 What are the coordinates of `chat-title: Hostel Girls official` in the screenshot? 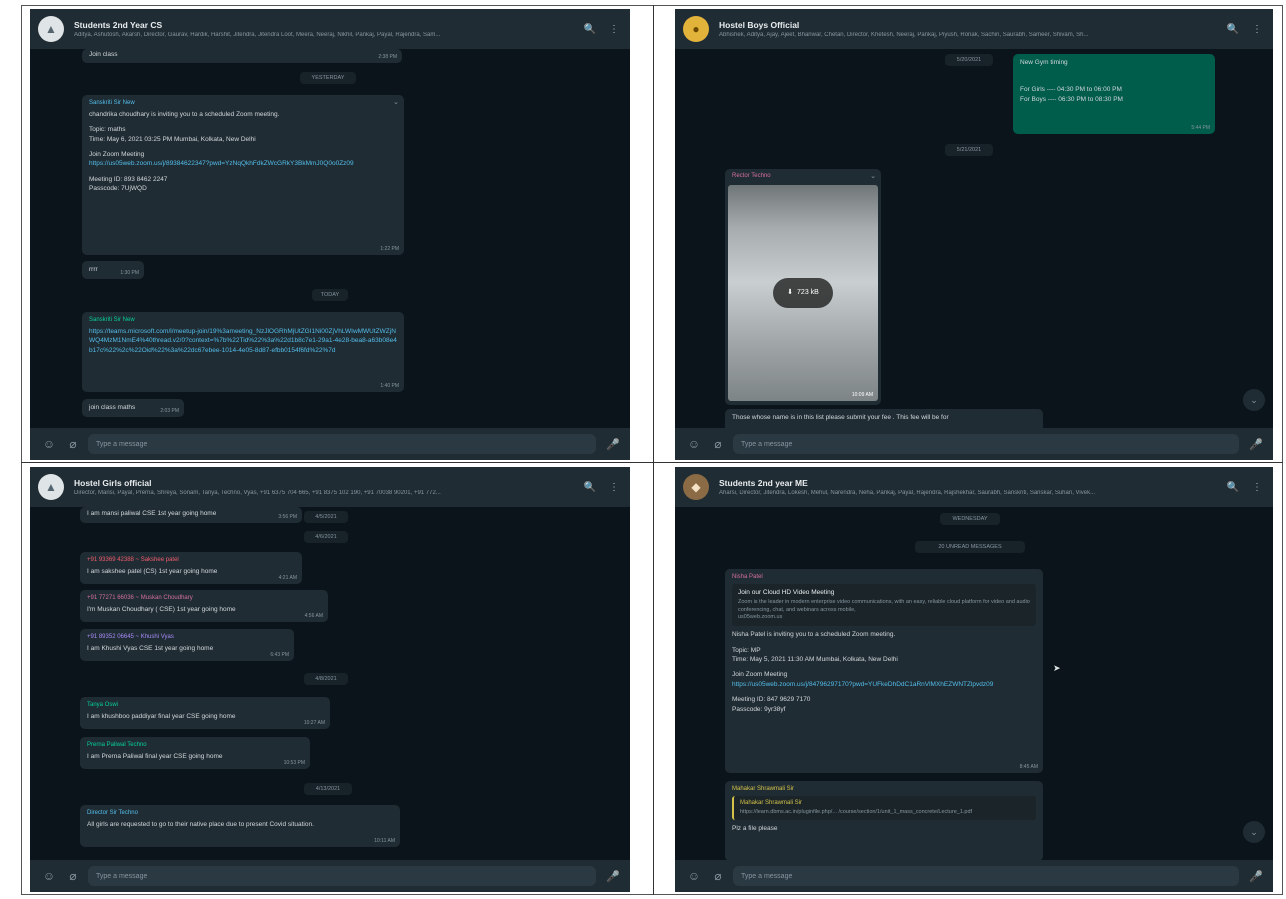 It's located at (113, 483).